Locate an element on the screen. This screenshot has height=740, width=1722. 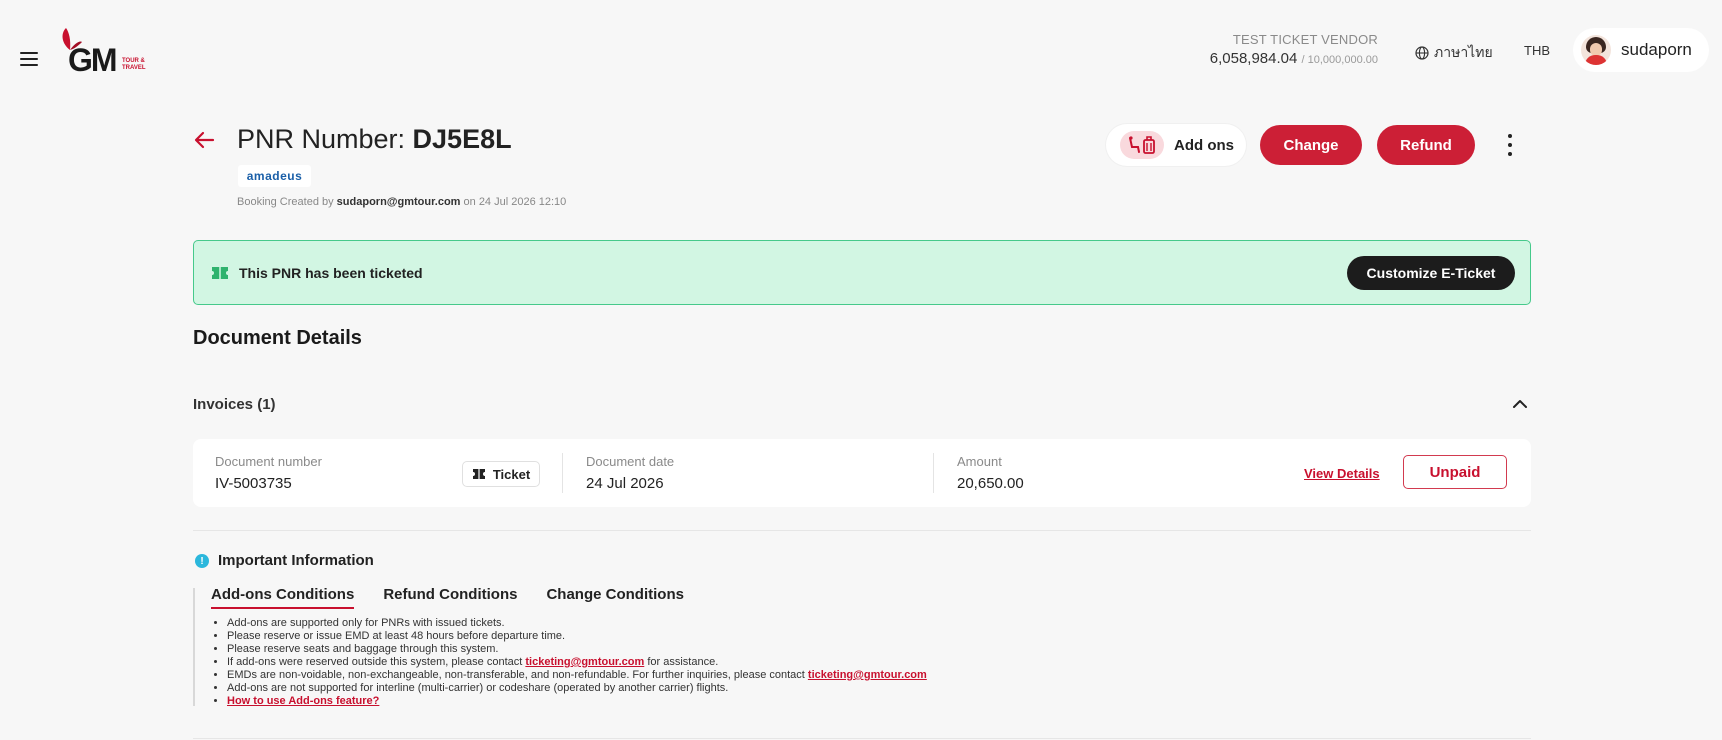
unpaid-status-button: Unpaid is located at coordinates (1455, 472).